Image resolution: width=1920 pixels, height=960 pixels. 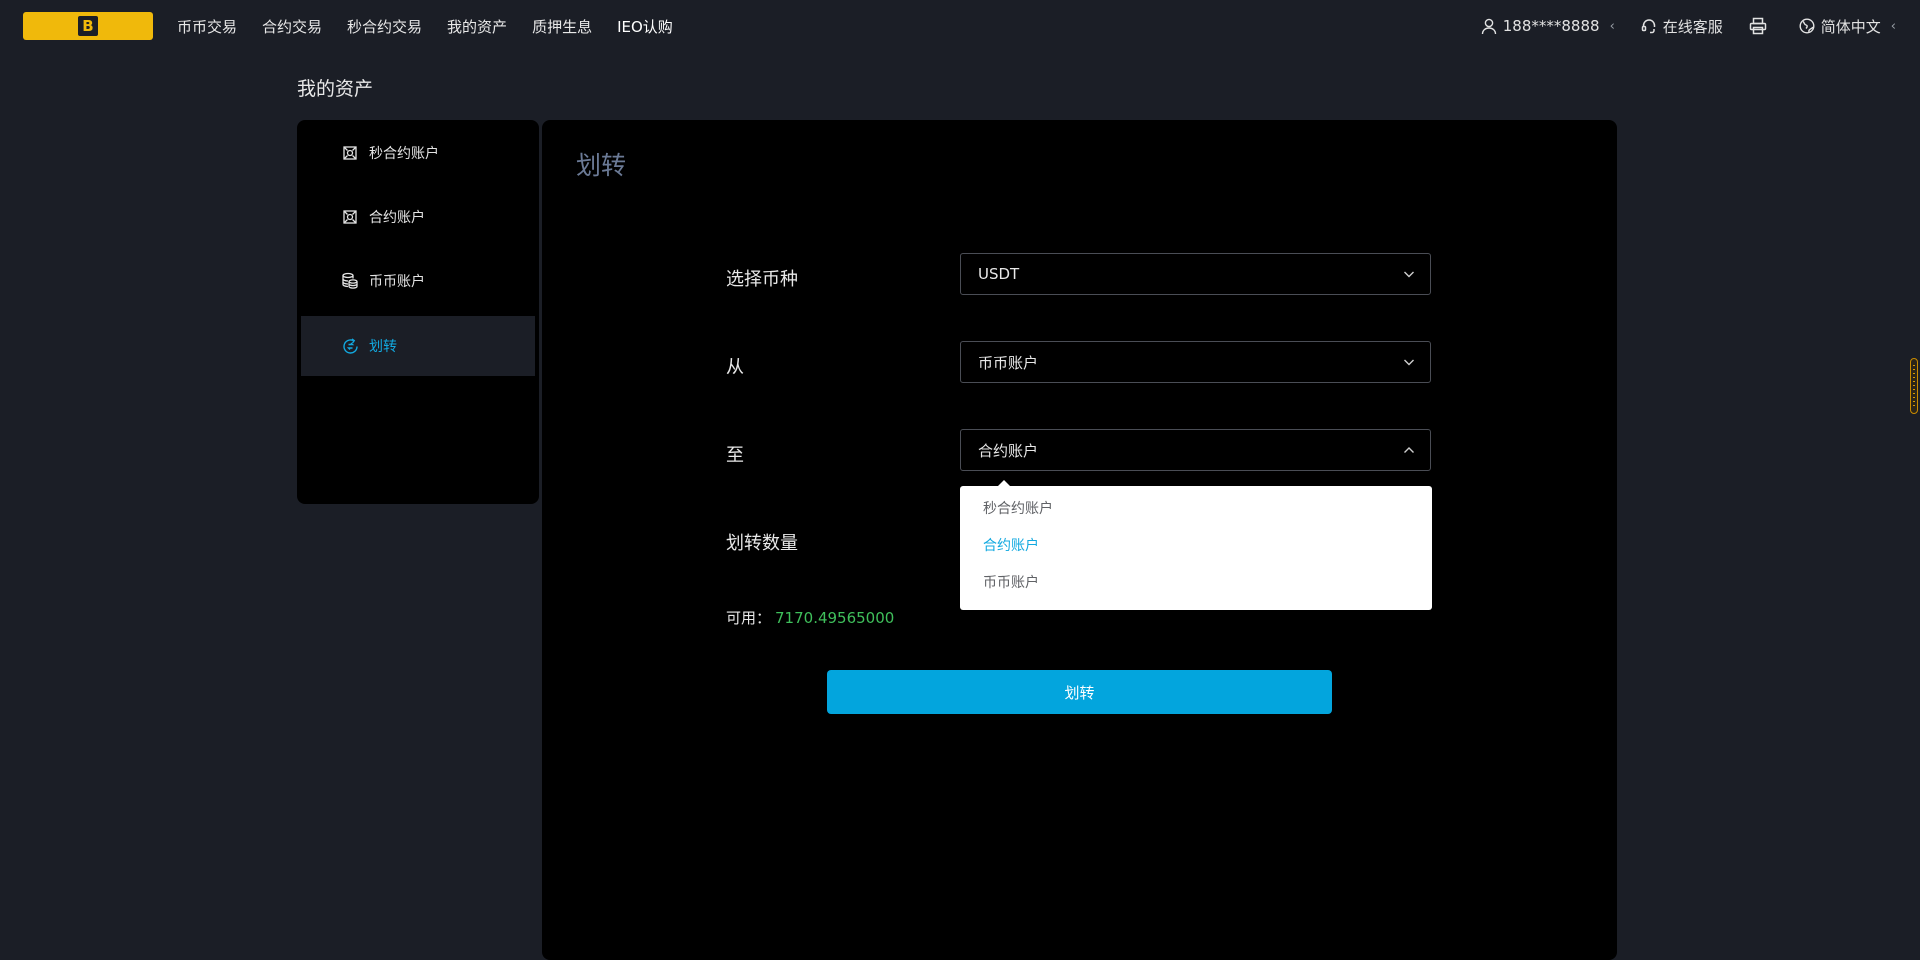 What do you see at coordinates (1893, 26) in the screenshot?
I see `language-caret: ‹` at bounding box center [1893, 26].